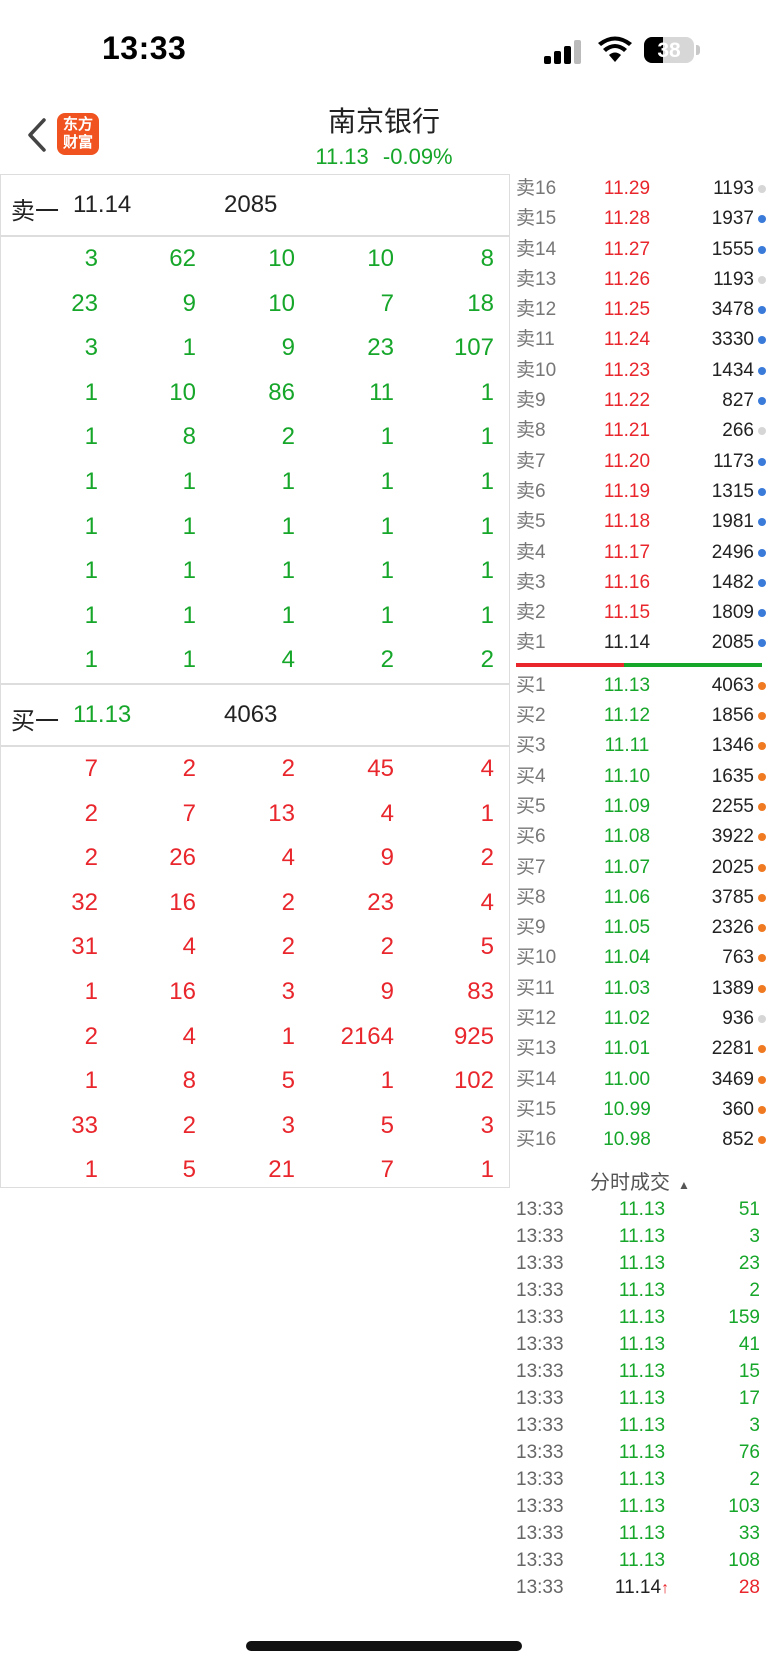  I want to click on sell-one-header: 卖一 11.14 2085, so click(255, 206).